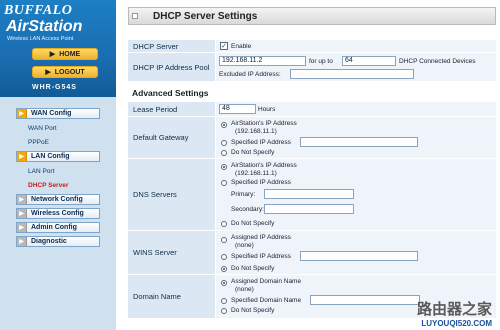  I want to click on menu-label: Wireless Config, so click(57, 213).